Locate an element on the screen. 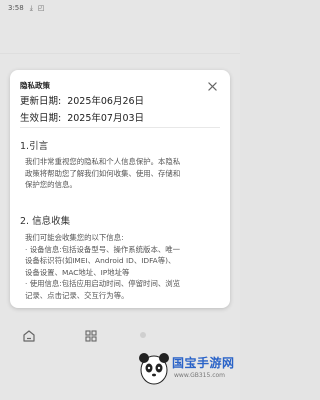 The width and height of the screenshot is (320, 400). paragraph-line: 我们可能会收集您的以下信息: is located at coordinates (74, 237).